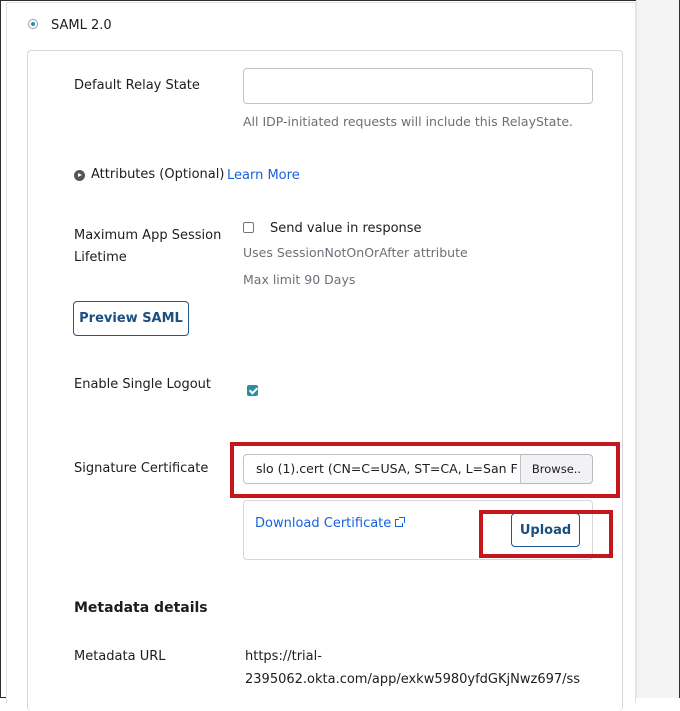  What do you see at coordinates (157, 175) in the screenshot?
I see `attributes-toggle: Attributes (Optional)` at bounding box center [157, 175].